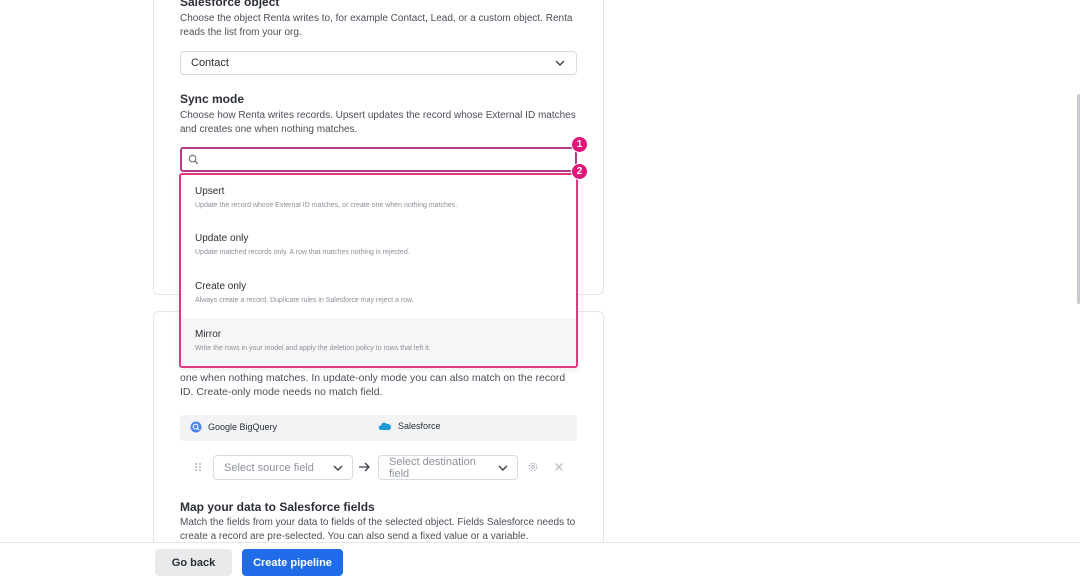 The height and width of the screenshot is (583, 1080). What do you see at coordinates (389, 159) in the screenshot?
I see `sync-mode-search-input` at bounding box center [389, 159].